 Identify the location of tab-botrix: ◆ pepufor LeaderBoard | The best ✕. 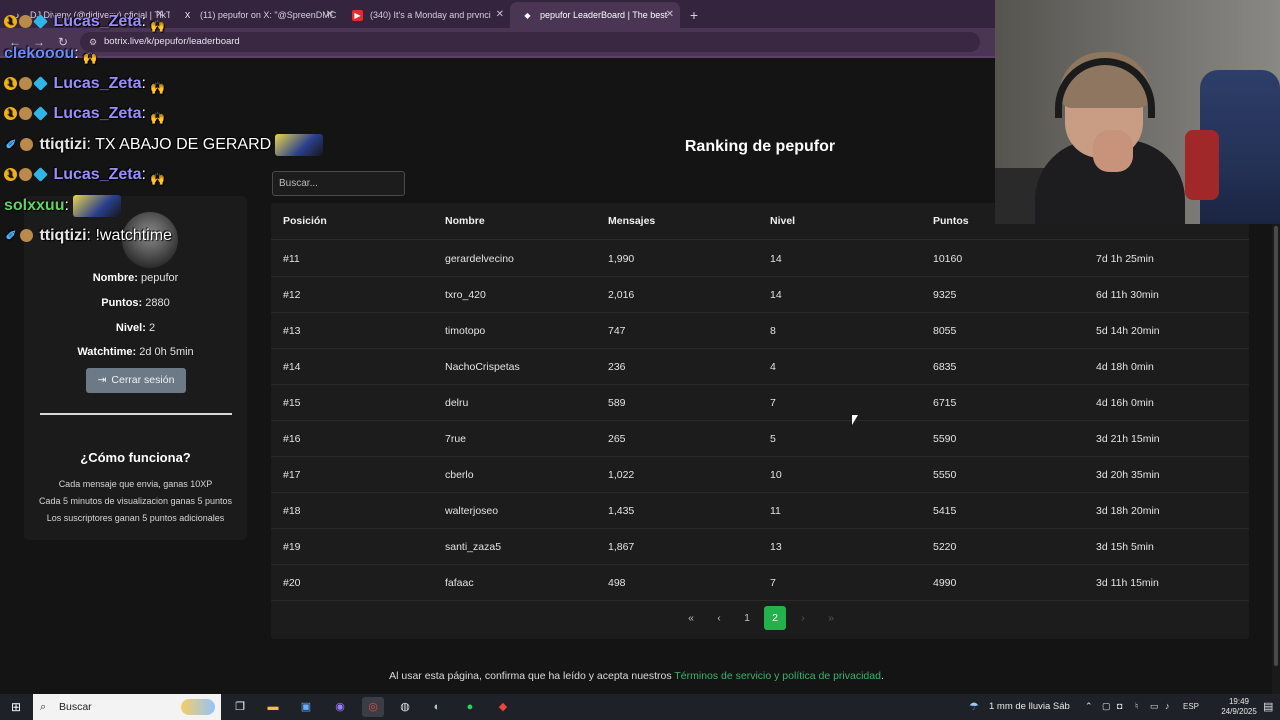
(595, 15).